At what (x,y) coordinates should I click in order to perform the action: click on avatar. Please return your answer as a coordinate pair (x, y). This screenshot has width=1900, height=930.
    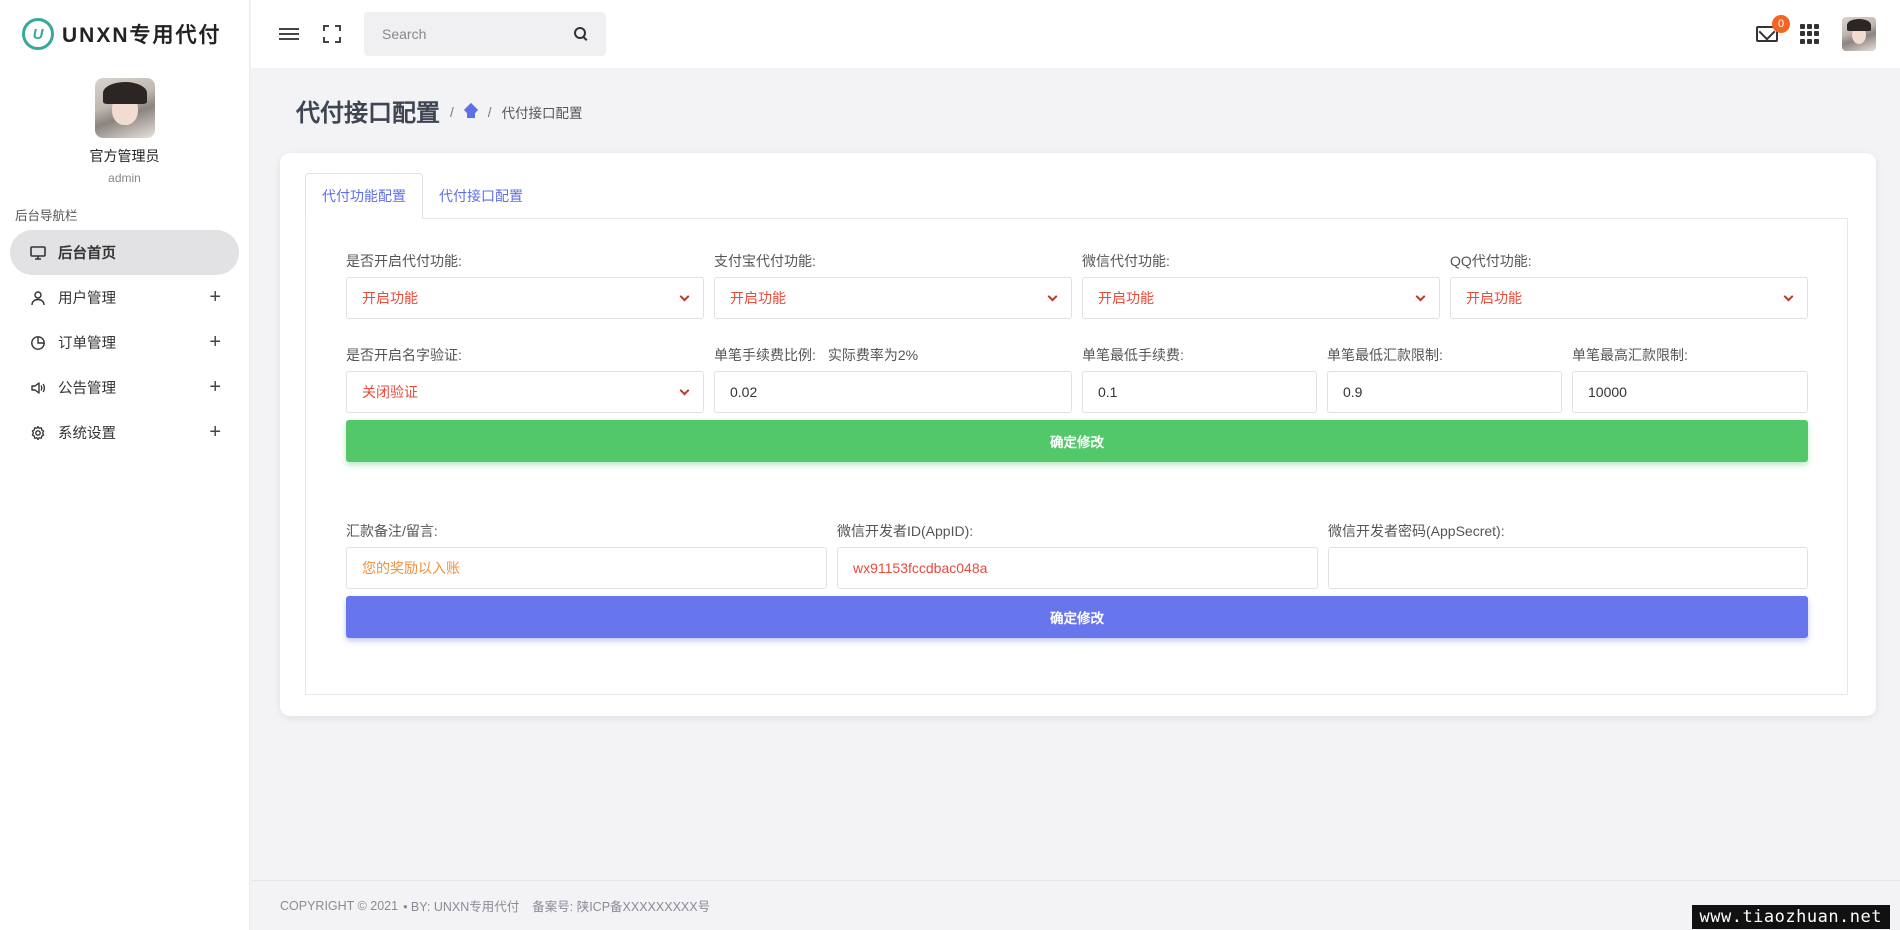
    Looking at the image, I should click on (124, 108).